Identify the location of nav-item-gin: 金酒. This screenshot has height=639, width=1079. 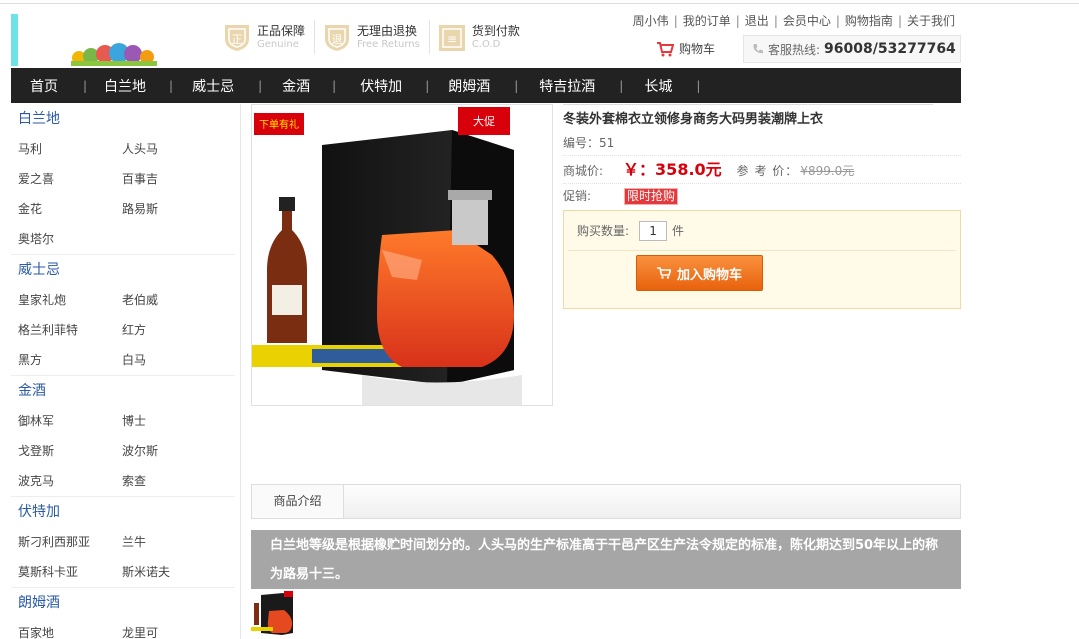
(296, 86).